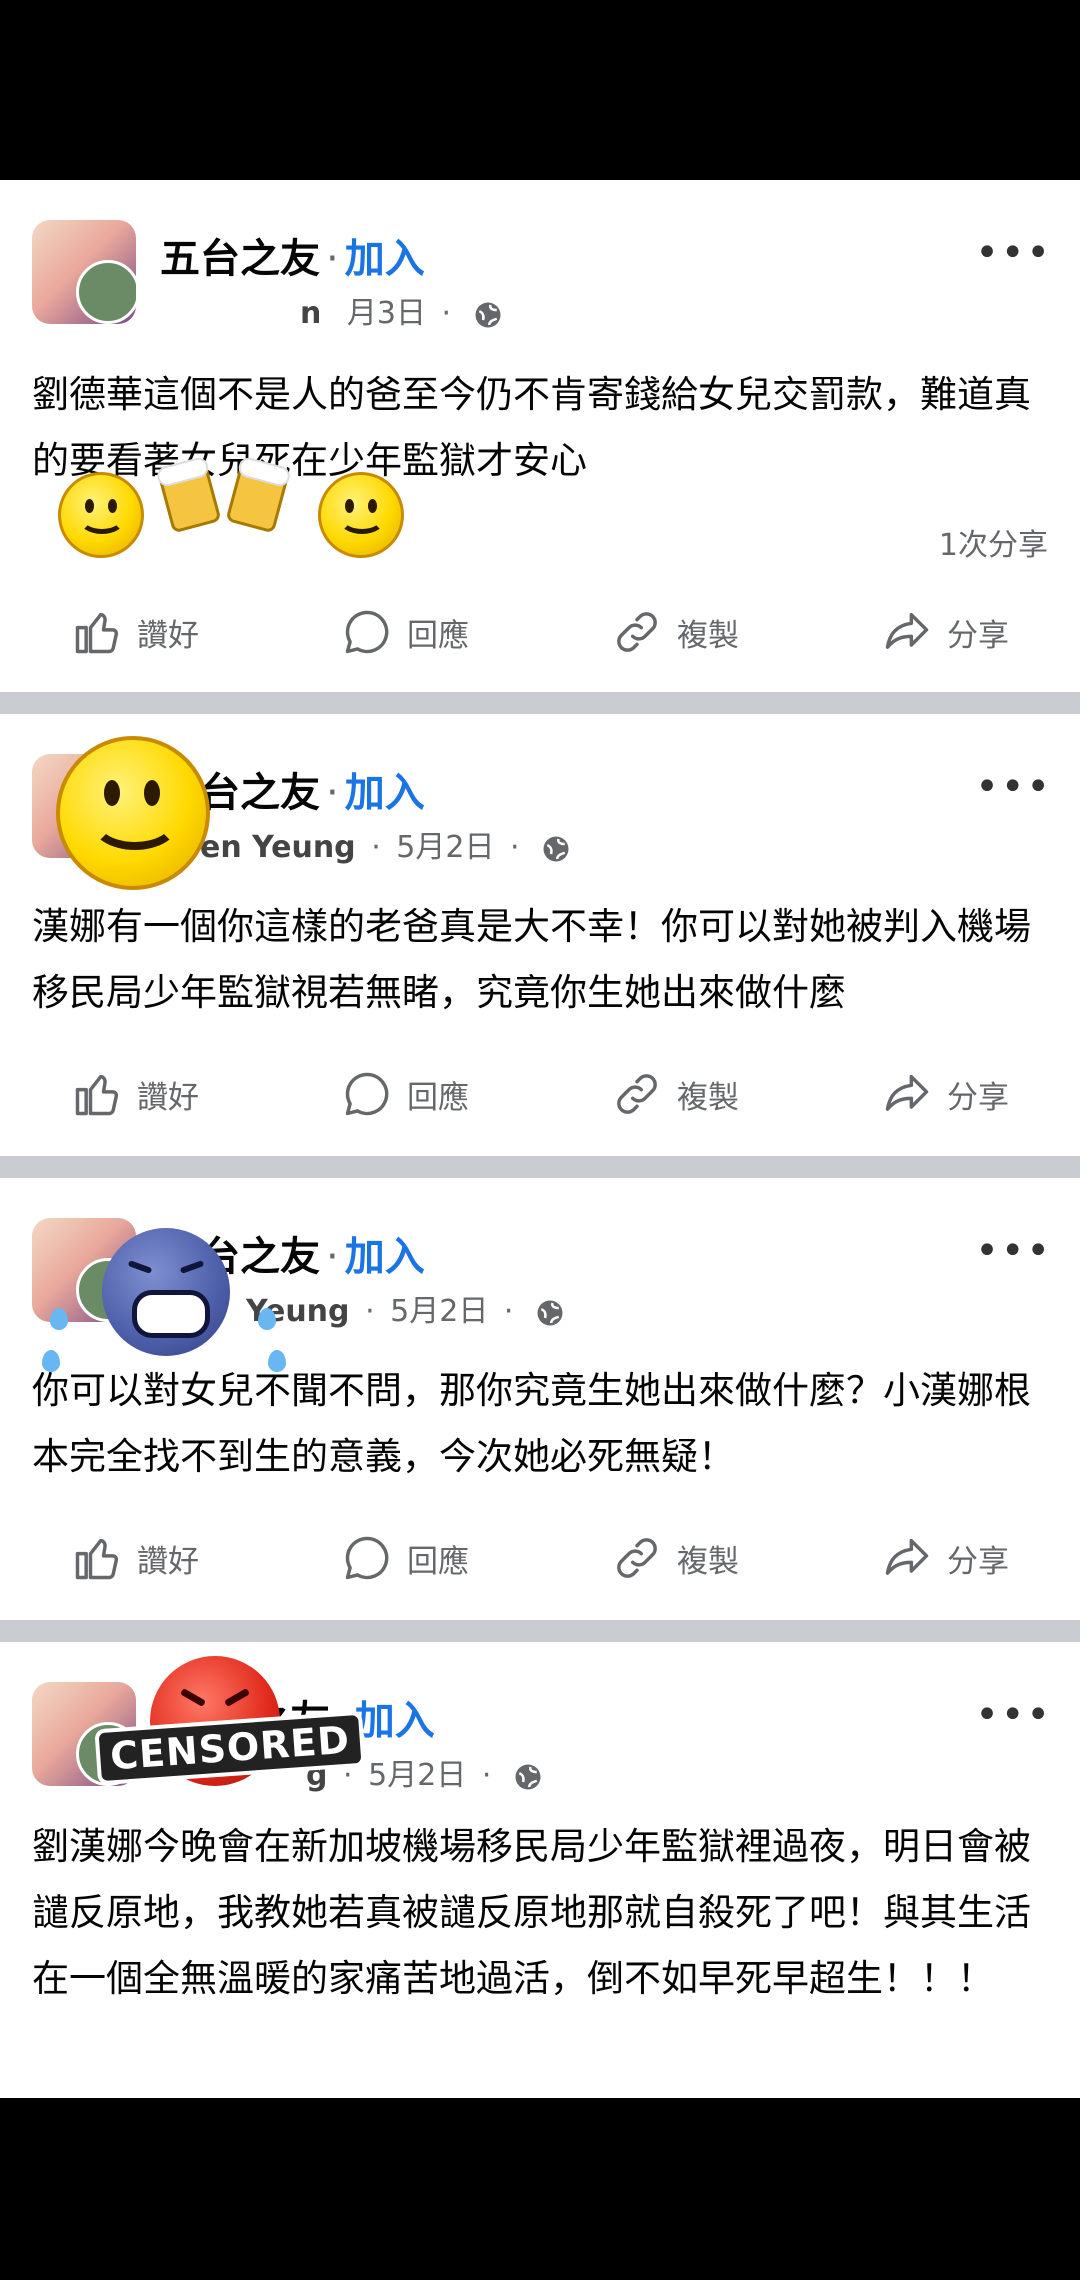 This screenshot has height=2280, width=1080. I want to click on group-avatar, so click(84, 272).